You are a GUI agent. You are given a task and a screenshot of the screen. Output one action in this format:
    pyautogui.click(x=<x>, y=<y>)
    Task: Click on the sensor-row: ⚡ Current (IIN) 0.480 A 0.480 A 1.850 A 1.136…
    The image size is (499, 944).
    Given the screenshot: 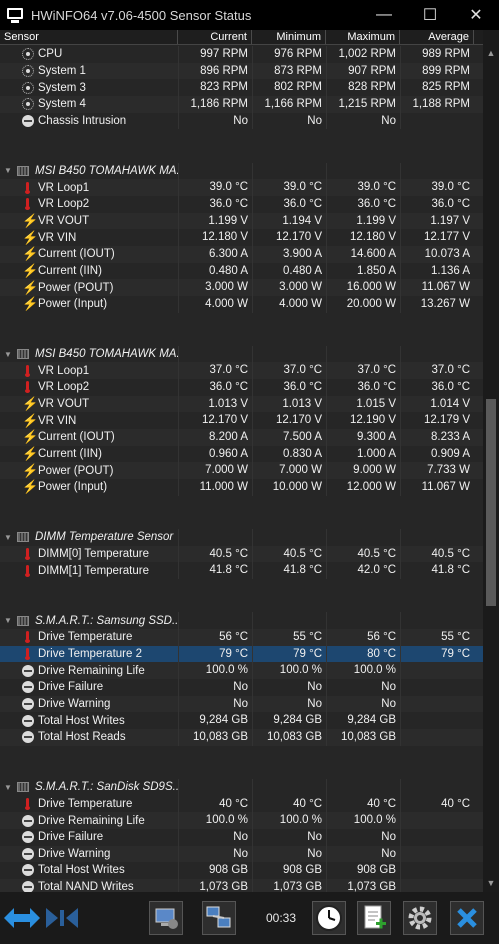 What is the action you would take?
    pyautogui.click(x=241, y=271)
    